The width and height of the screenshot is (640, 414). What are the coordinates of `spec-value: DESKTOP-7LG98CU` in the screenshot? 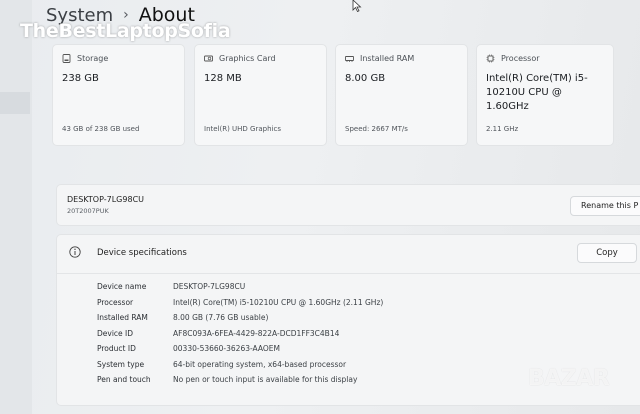 It's located at (209, 286).